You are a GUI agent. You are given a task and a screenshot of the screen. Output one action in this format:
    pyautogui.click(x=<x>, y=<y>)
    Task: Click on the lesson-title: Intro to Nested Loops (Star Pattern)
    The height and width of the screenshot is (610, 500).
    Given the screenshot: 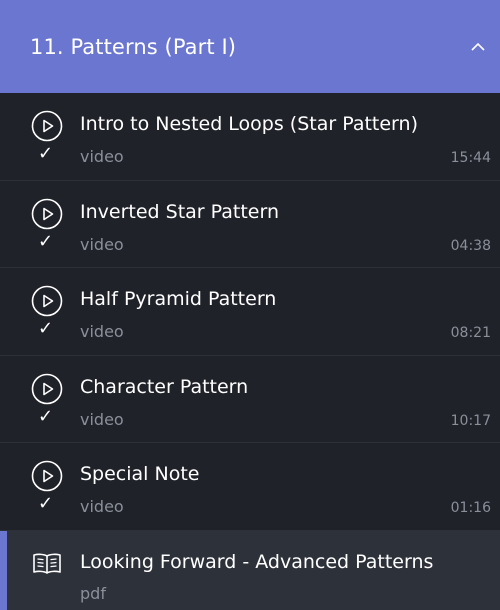 What is the action you would take?
    pyautogui.click(x=249, y=124)
    